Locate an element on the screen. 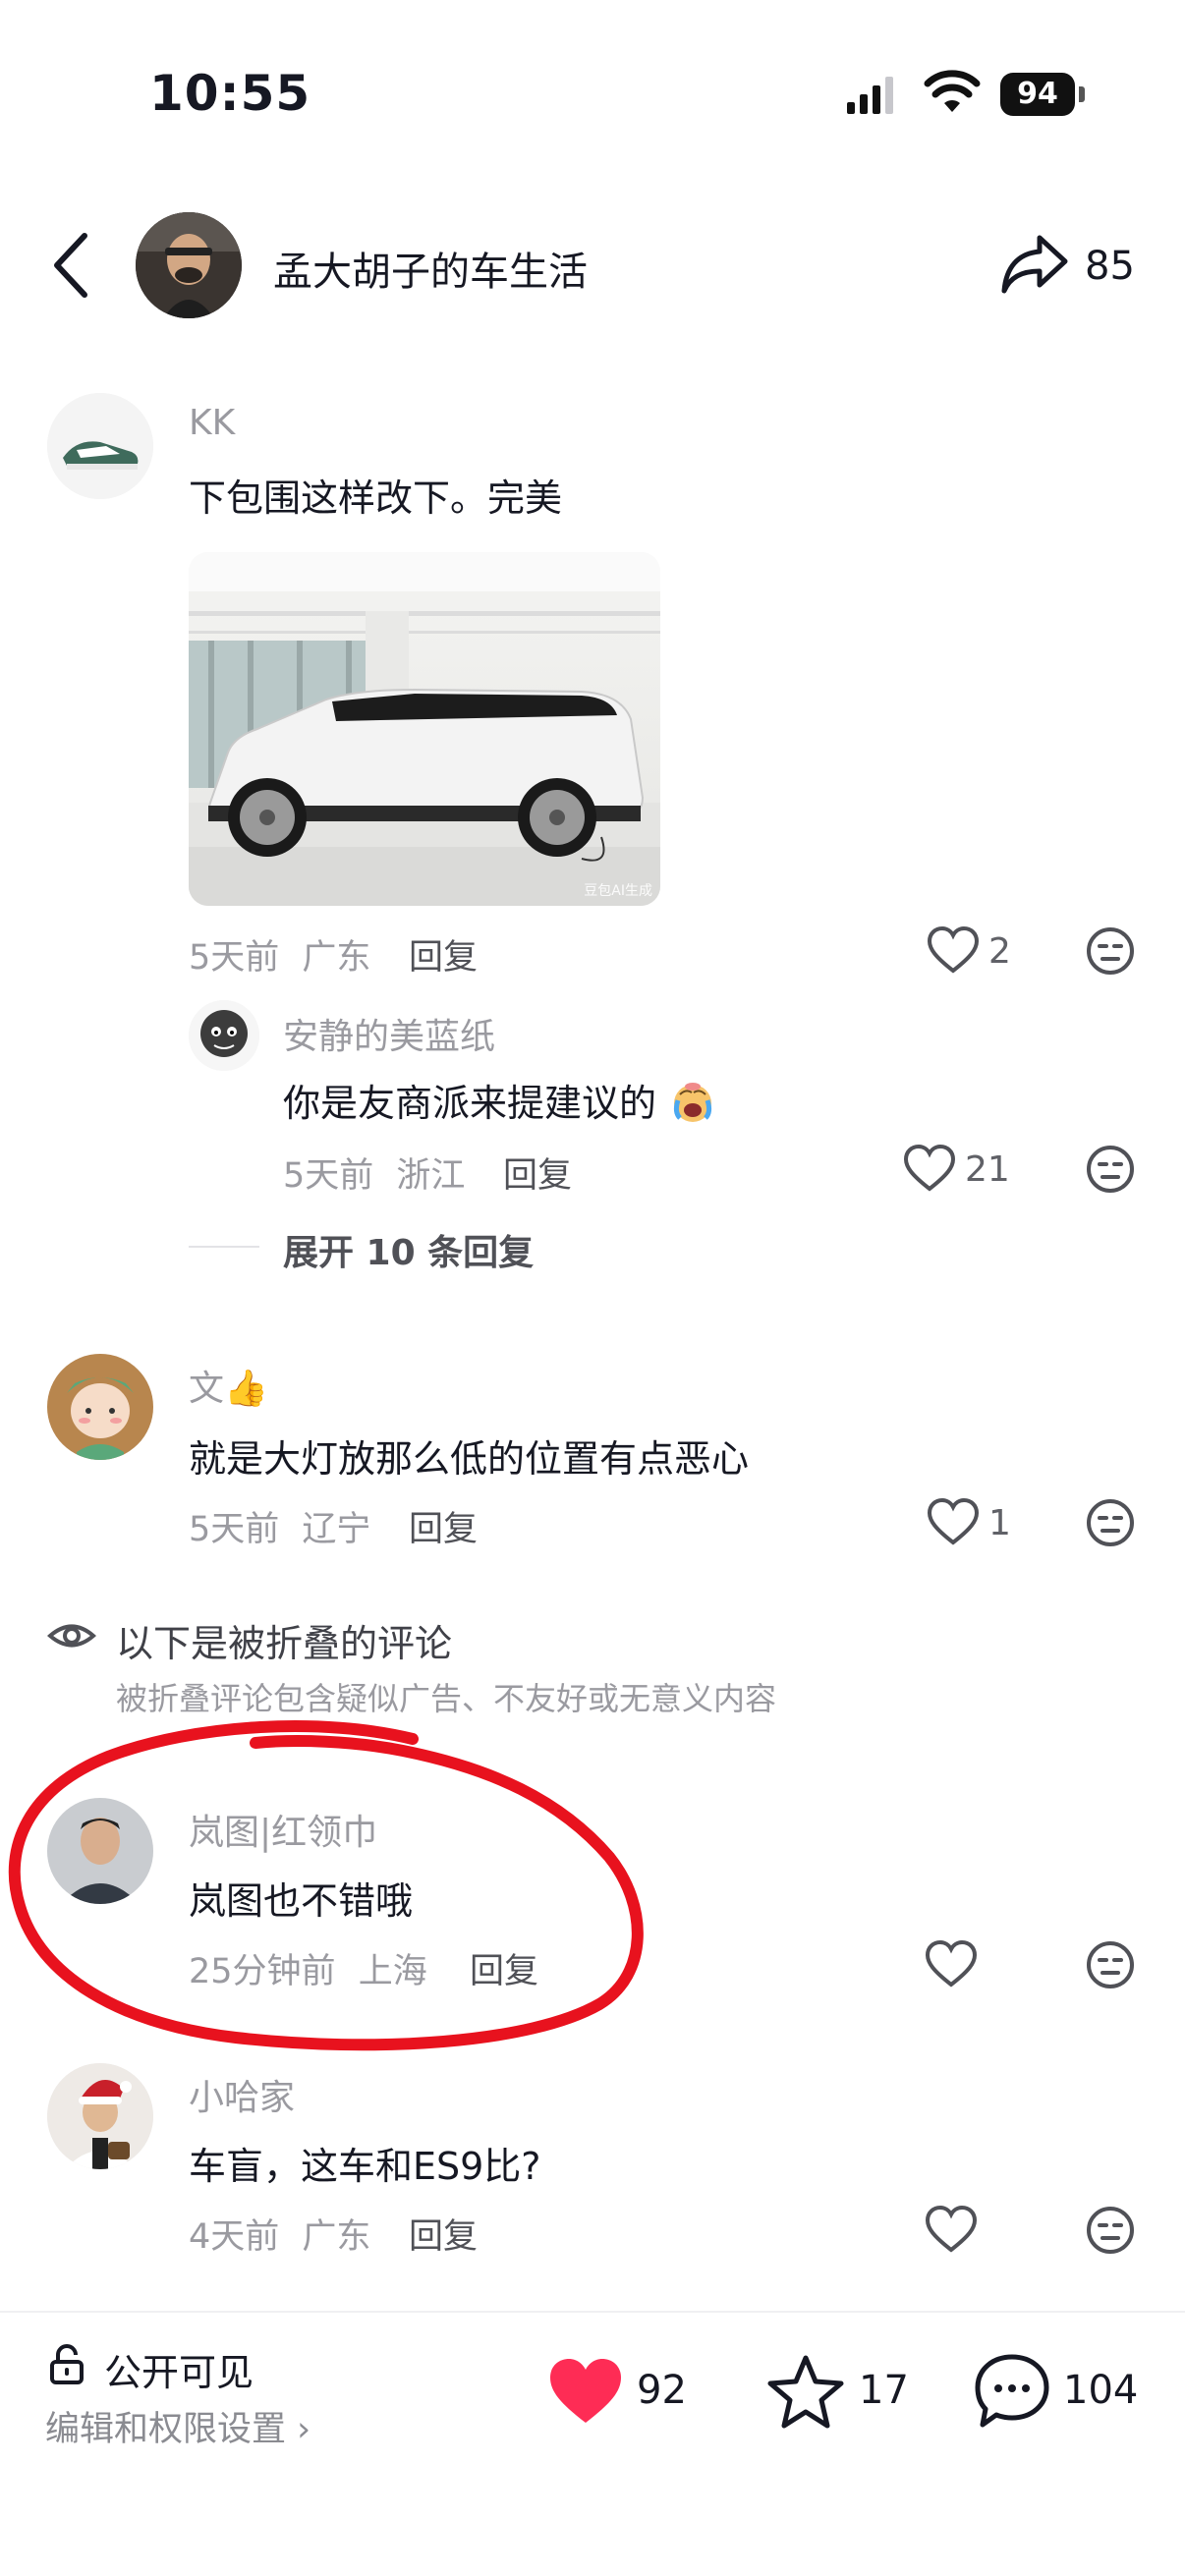 Image resolution: width=1185 pixels, height=2576 pixels. bottom-divider is located at coordinates (592, 2312).